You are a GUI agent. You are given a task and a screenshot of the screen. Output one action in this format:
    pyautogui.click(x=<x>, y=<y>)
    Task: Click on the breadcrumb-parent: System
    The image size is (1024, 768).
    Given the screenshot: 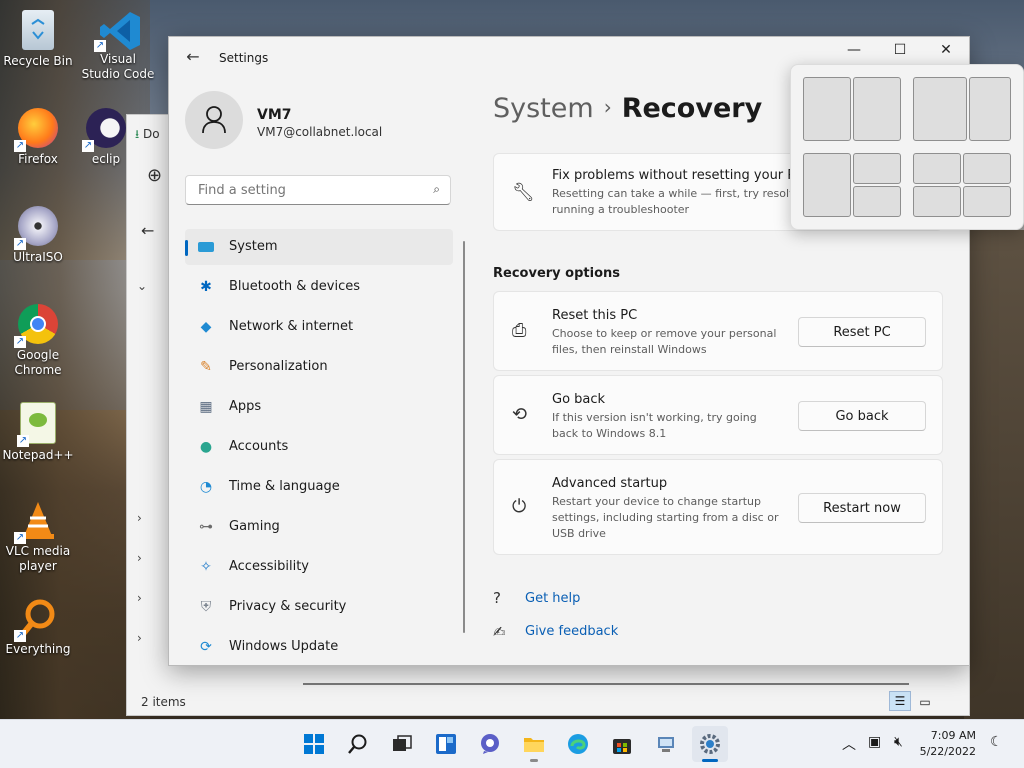 What is the action you would take?
    pyautogui.click(x=543, y=108)
    